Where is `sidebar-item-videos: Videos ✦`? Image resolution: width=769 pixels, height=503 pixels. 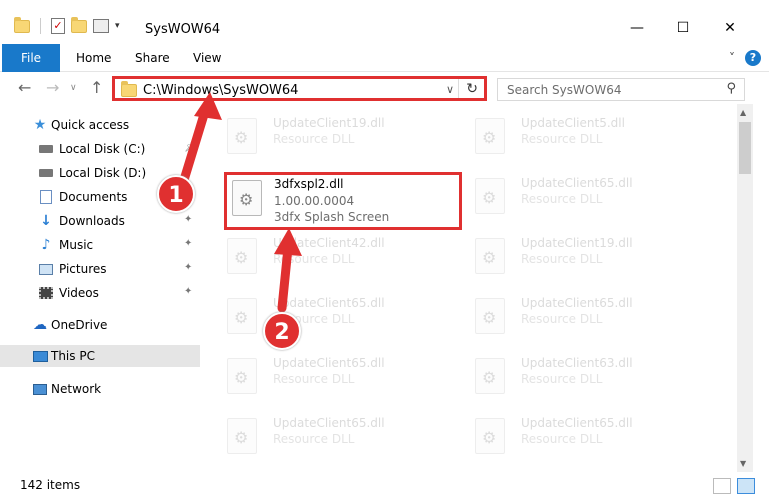
sidebar-item-videos: Videos ✦ is located at coordinates (100, 293).